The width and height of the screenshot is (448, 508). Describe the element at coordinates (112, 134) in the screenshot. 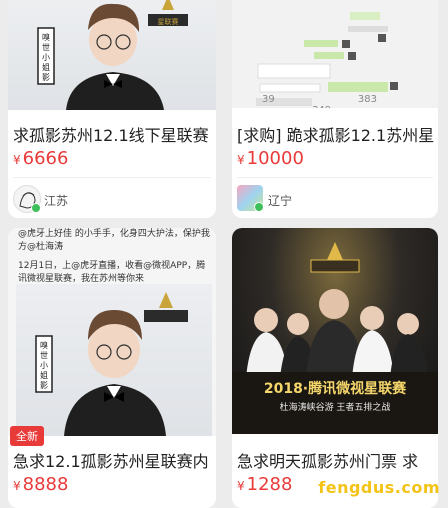

I see `listing-title: 求孤影苏州12.1线下星联赛` at that location.